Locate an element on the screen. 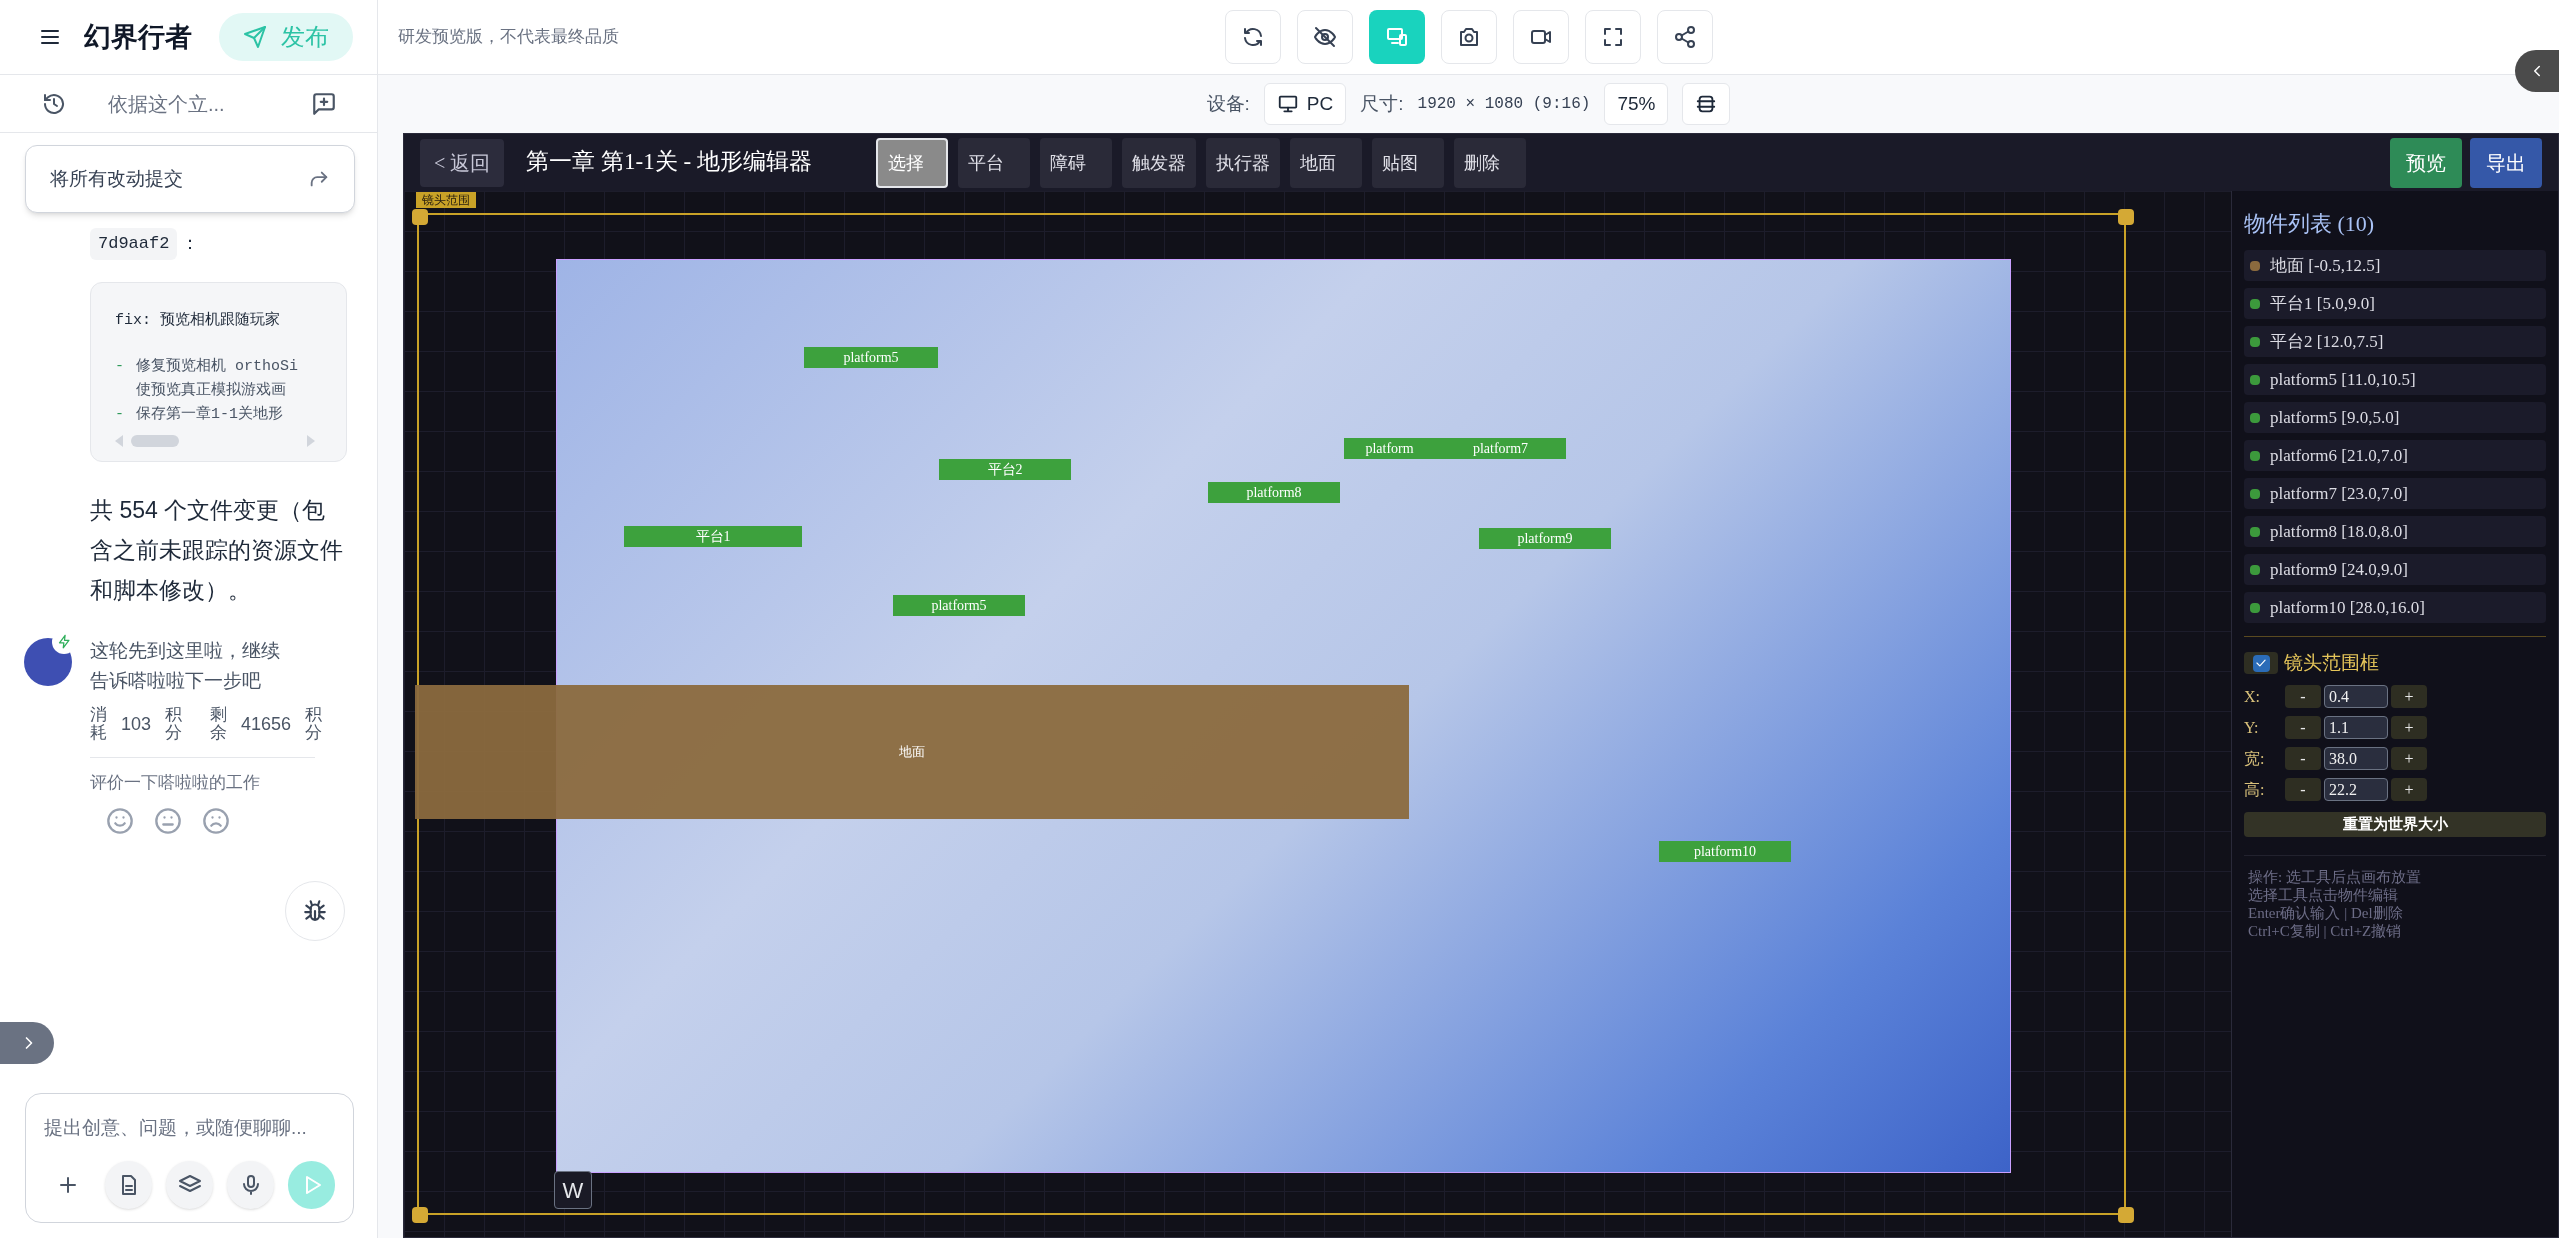 This screenshot has height=1238, width=2559. object-label: platform5 [9.0,5.0] is located at coordinates (2335, 417).